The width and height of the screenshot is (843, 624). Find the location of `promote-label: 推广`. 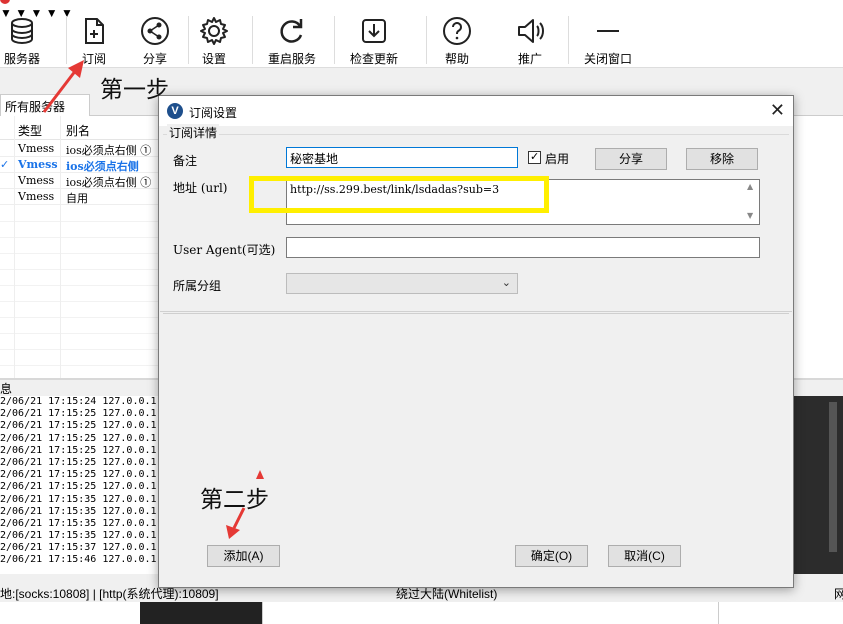

promote-label: 推广 is located at coordinates (529, 59).